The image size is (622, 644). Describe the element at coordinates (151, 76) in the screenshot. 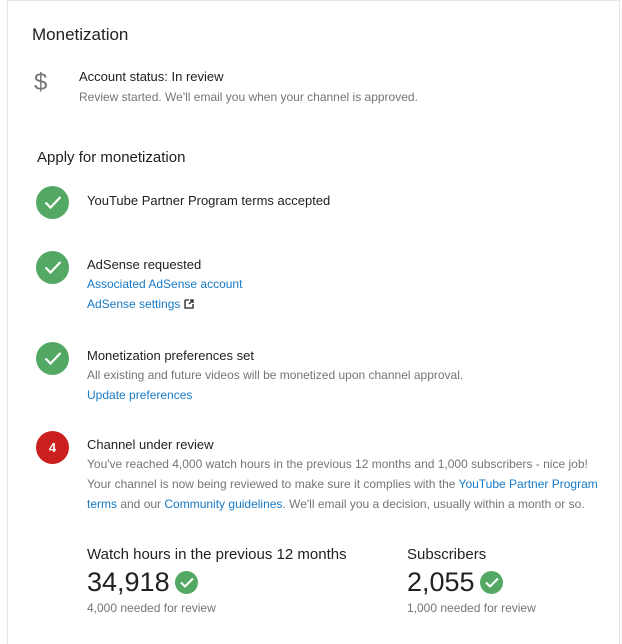

I see `account-status-title: Account status: In review` at that location.